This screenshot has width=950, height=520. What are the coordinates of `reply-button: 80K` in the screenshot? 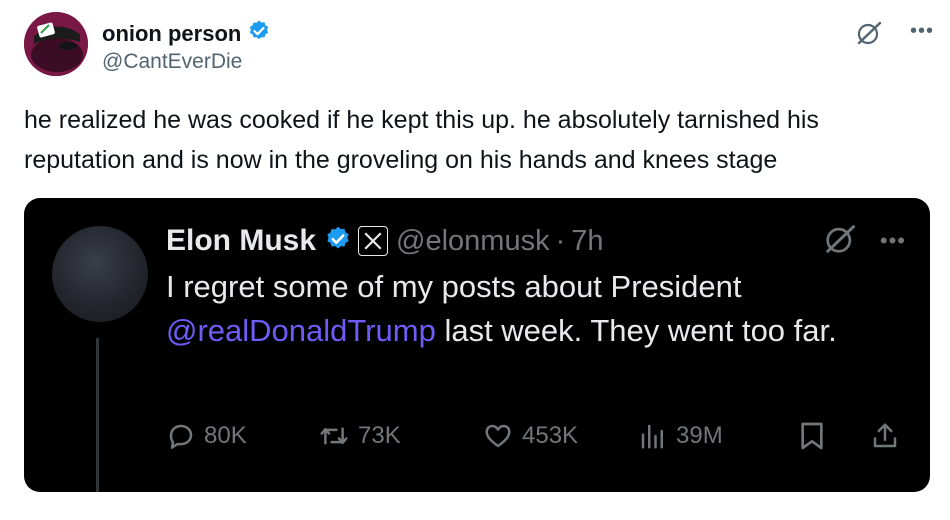 It's located at (206, 436).